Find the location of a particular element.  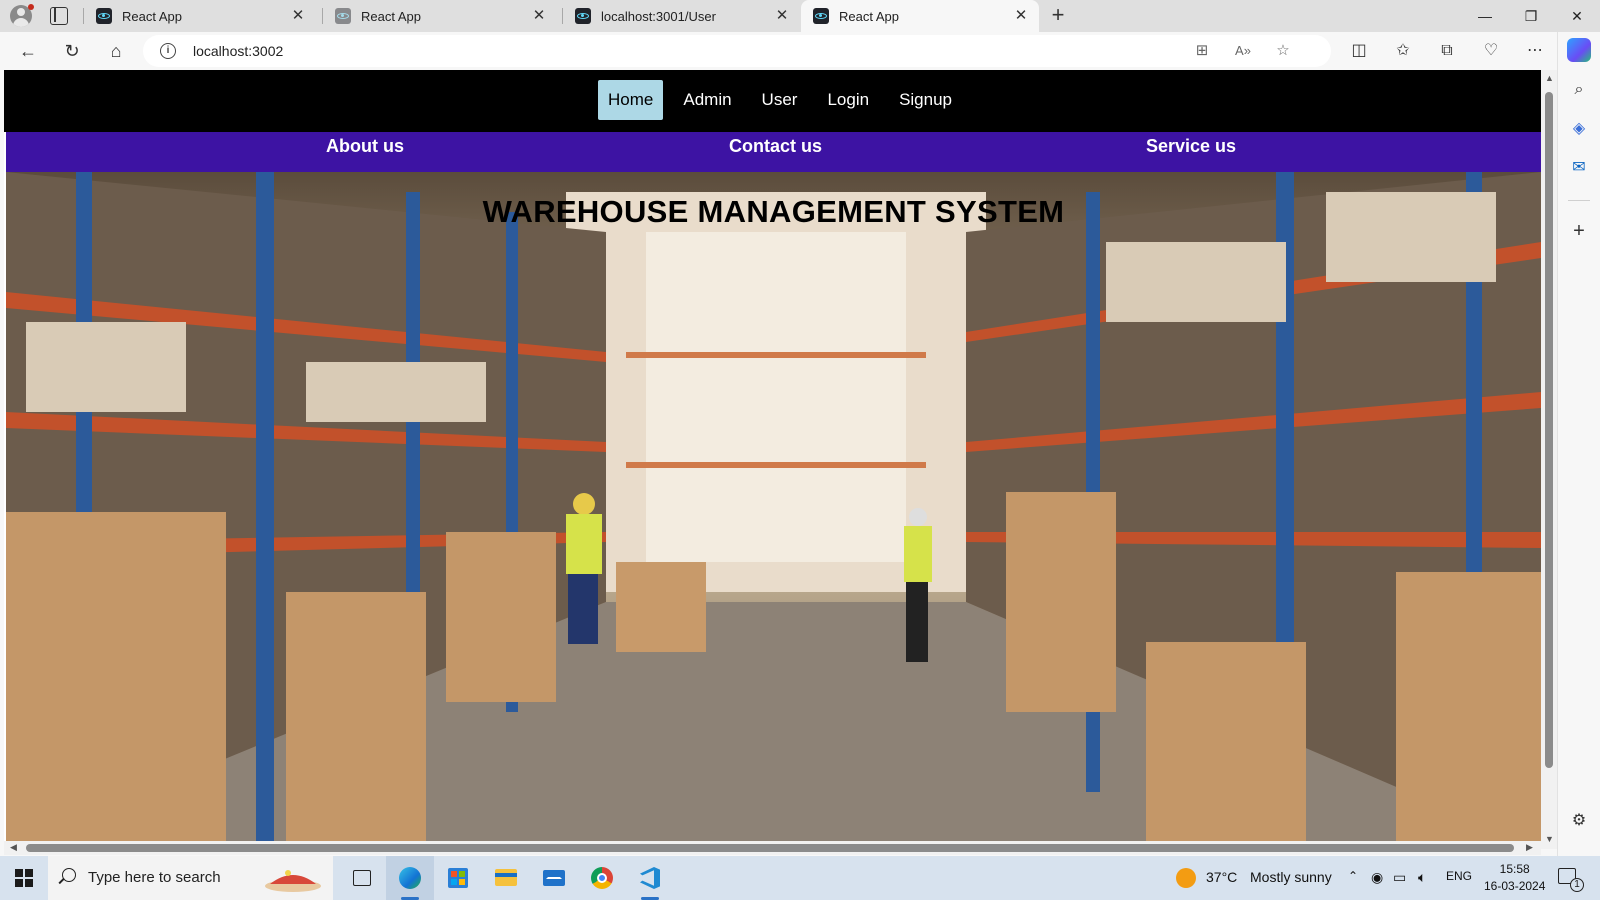

horizontal-scrollbar: ◀ ▶ is located at coordinates (772, 848).